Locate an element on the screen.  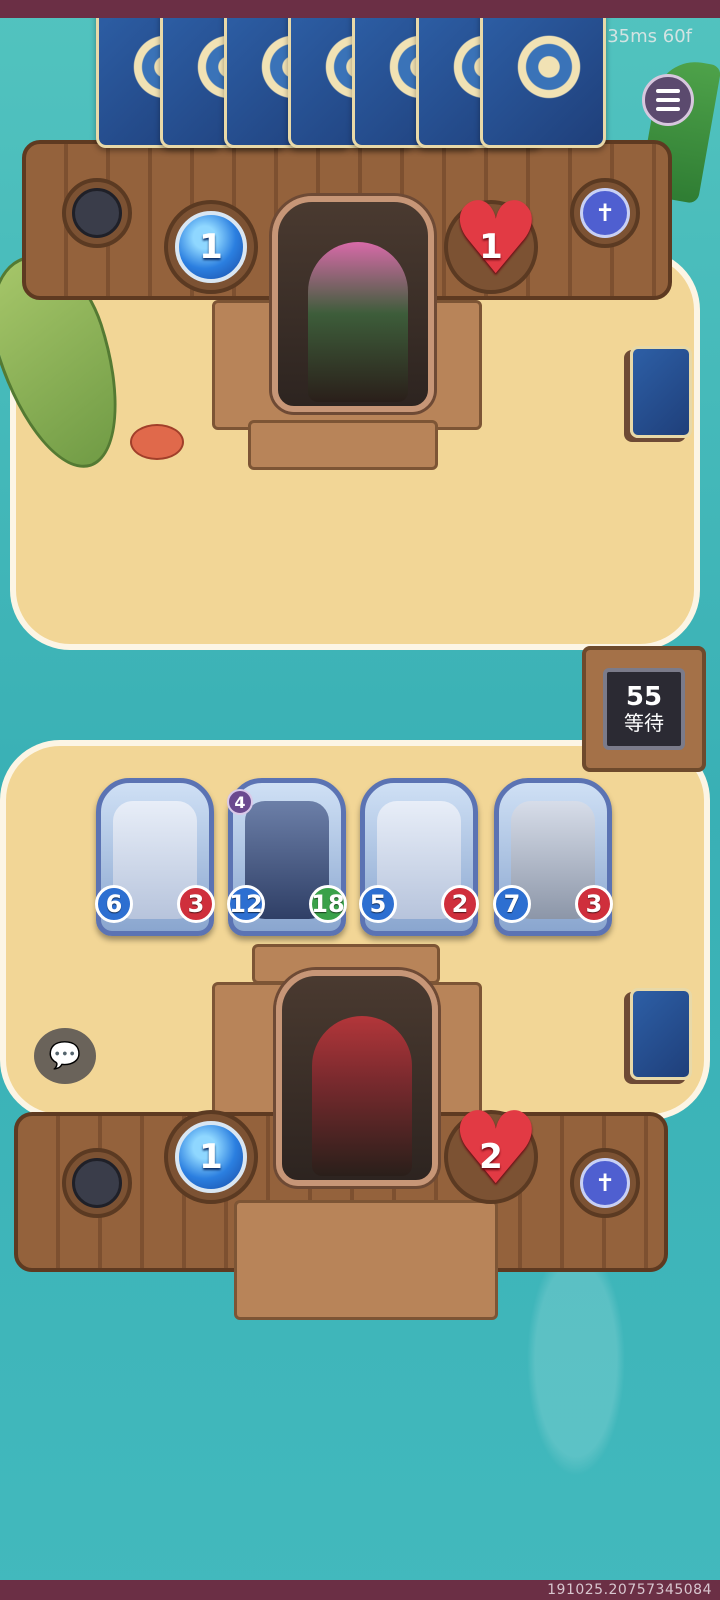
board-minion: 4 12 18 is located at coordinates (287, 857).